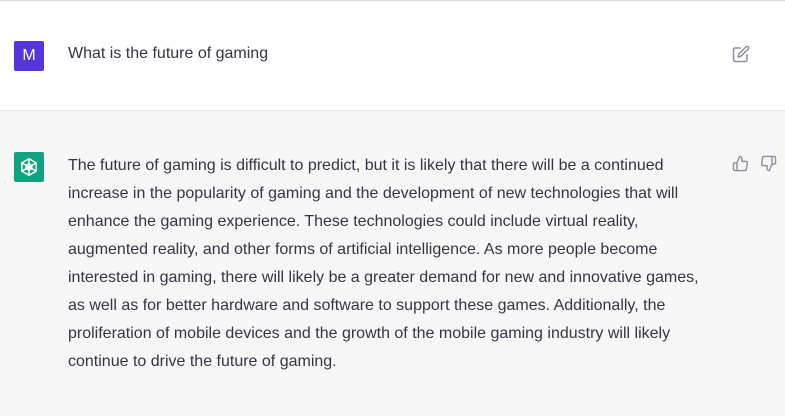 Image resolution: width=785 pixels, height=416 pixels. What do you see at coordinates (740, 163) in the screenshot?
I see `thumbs-up-icon` at bounding box center [740, 163].